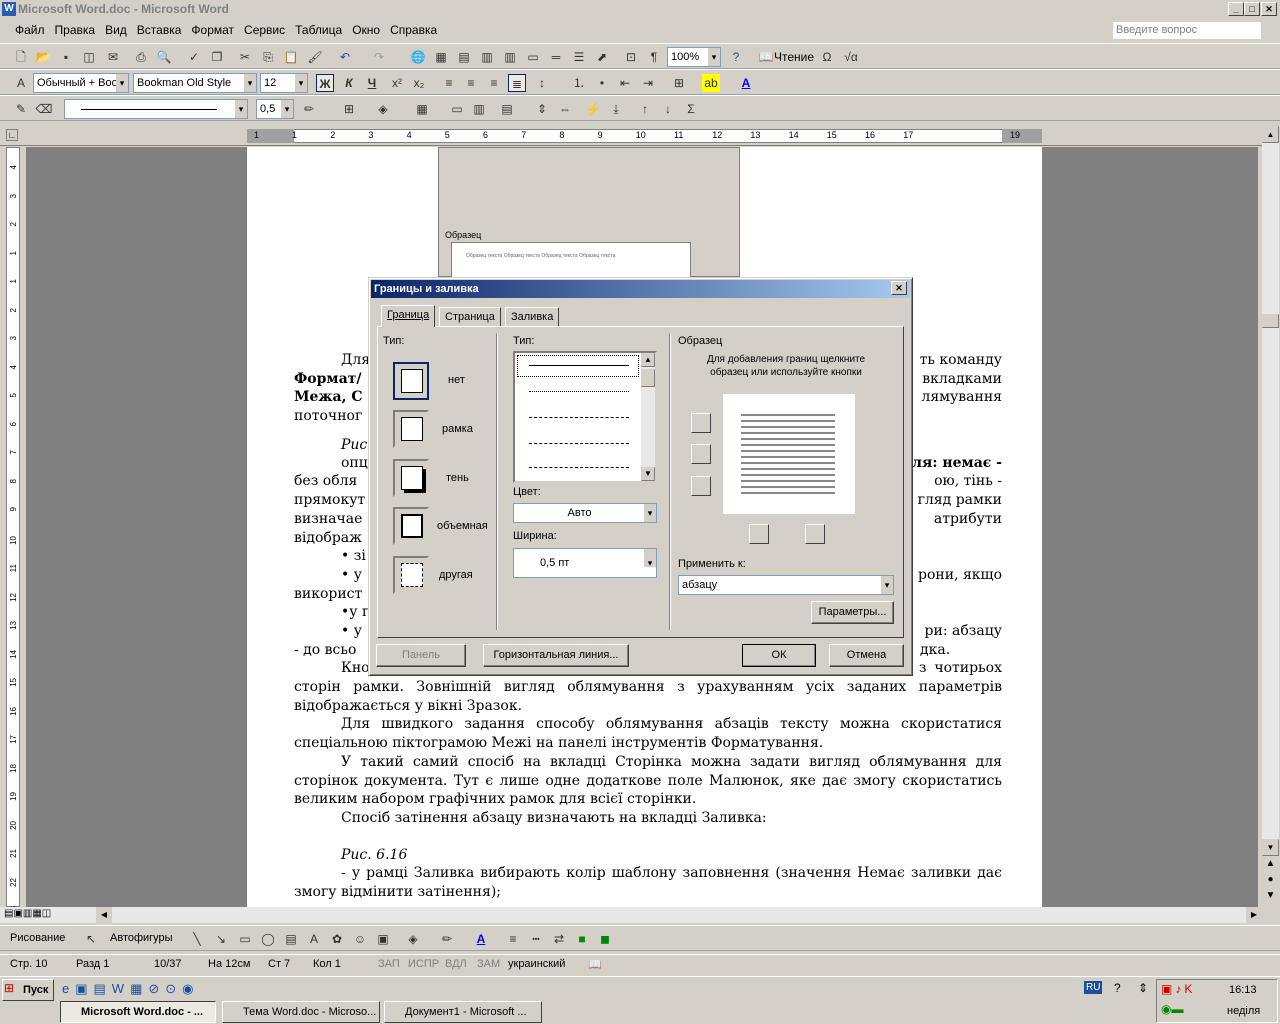  Describe the element at coordinates (746, 83) in the screenshot. I see `font-color-icon: A` at that location.